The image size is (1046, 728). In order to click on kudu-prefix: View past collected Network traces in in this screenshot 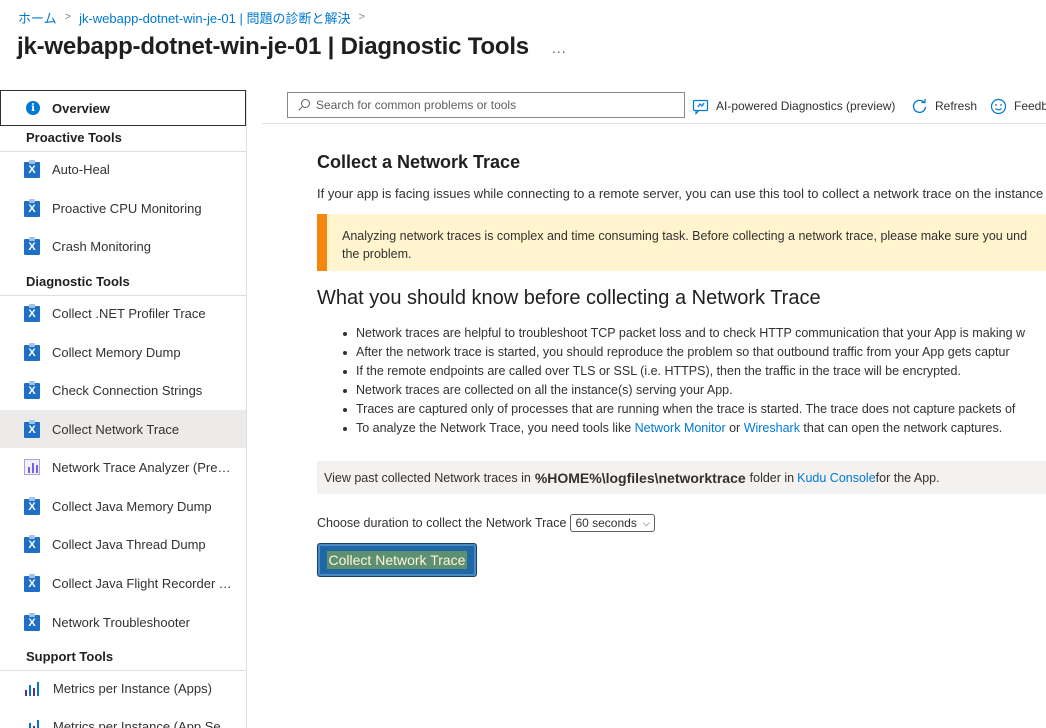, I will do `click(427, 477)`.